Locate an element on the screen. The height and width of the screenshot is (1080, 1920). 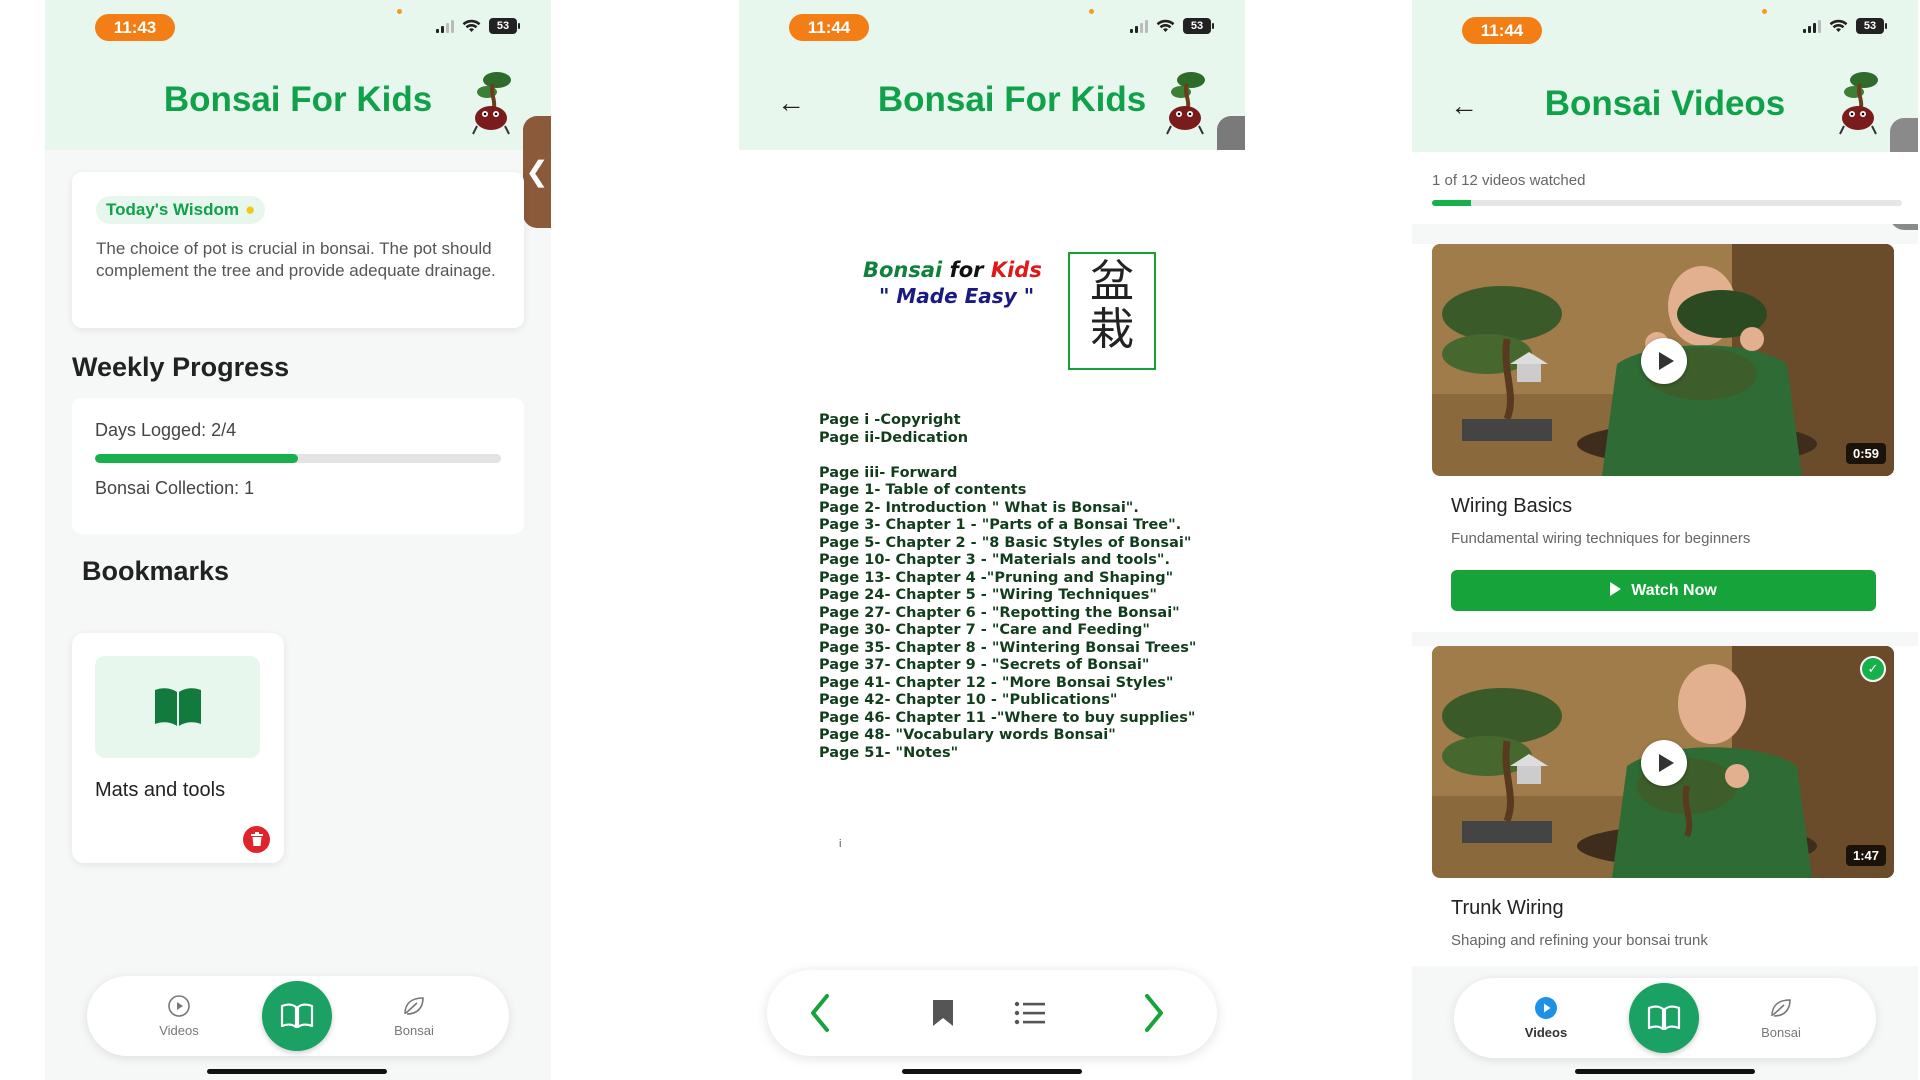
video-thumbnail: 0:59 is located at coordinates (1663, 360).